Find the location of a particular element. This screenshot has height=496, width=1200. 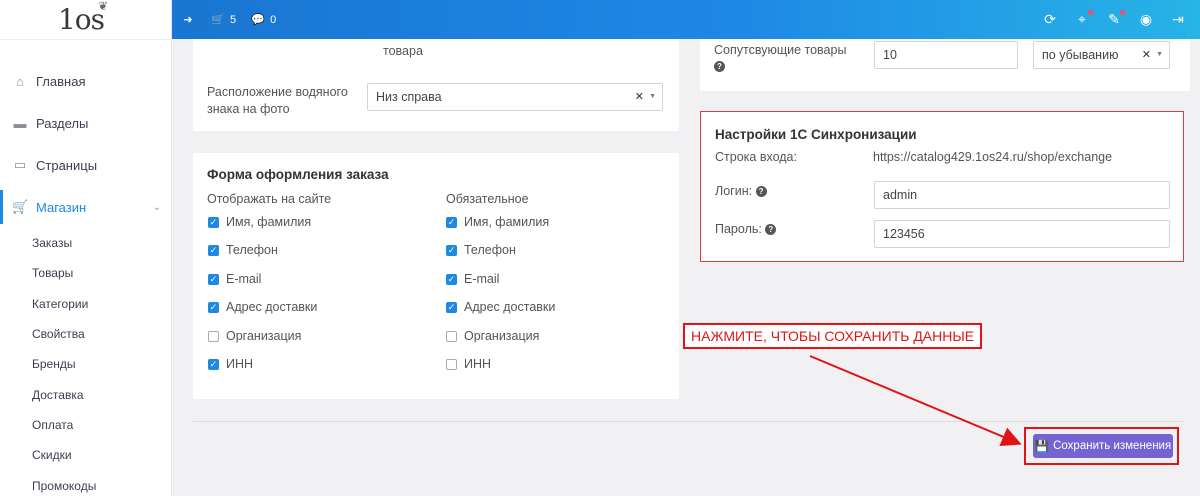

sidebar-item-label: Магазин is located at coordinates (61, 207).